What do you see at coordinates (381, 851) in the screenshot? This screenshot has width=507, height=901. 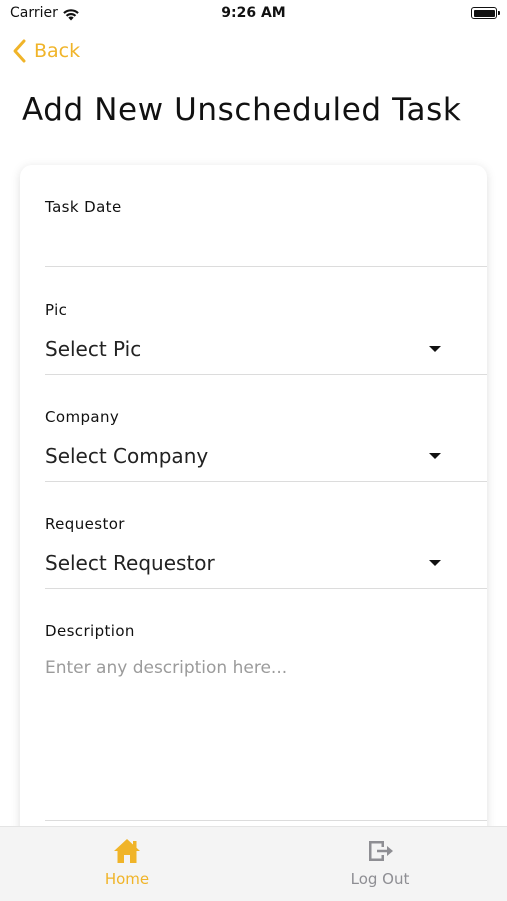 I see `logout-icon` at bounding box center [381, 851].